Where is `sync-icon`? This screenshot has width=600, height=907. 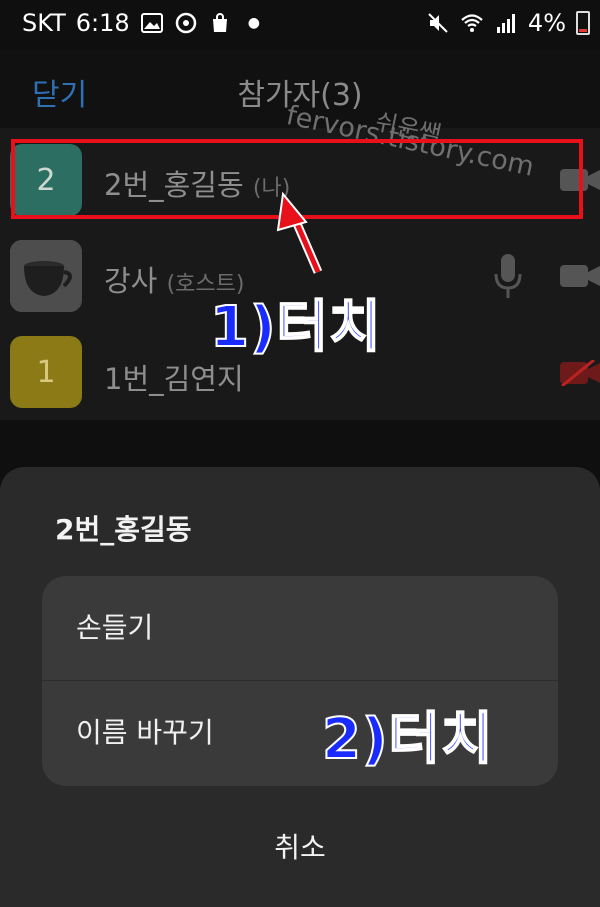
sync-icon is located at coordinates (185, 23).